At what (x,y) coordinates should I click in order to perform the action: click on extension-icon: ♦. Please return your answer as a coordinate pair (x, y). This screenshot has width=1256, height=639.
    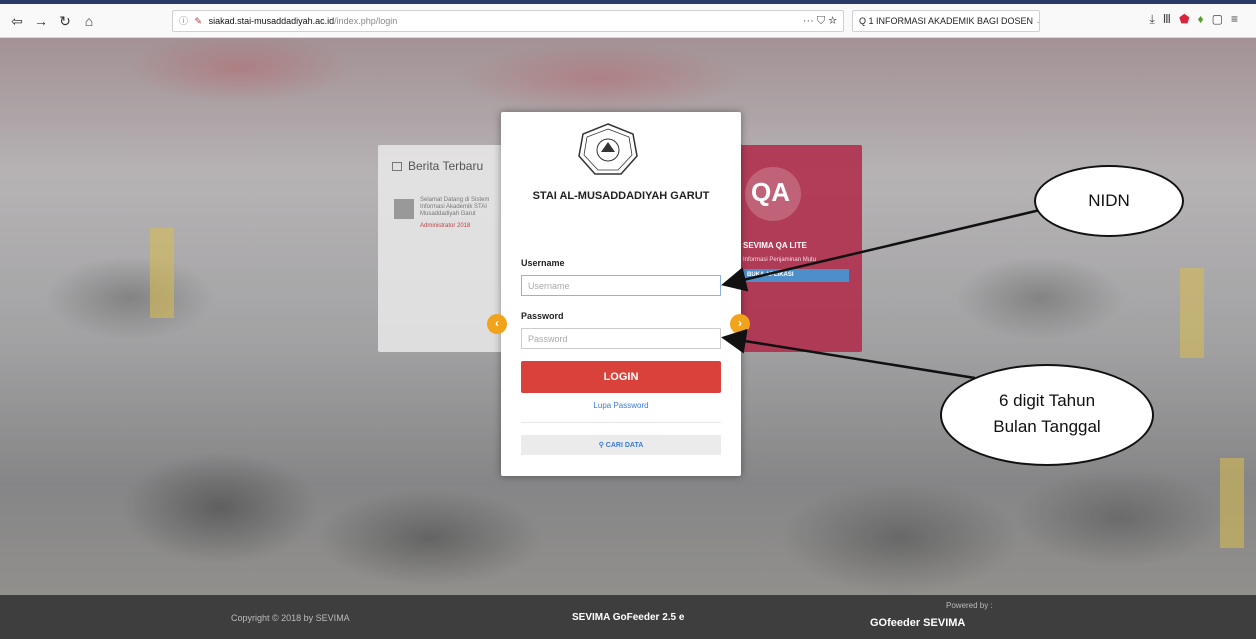
    Looking at the image, I should click on (1205, 19).